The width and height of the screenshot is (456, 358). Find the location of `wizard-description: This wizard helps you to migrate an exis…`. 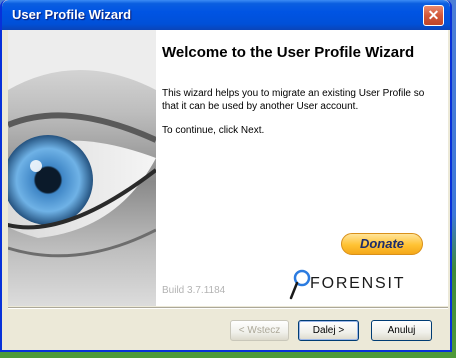

wizard-description: This wizard helps you to migrate an exis… is located at coordinates (293, 100).